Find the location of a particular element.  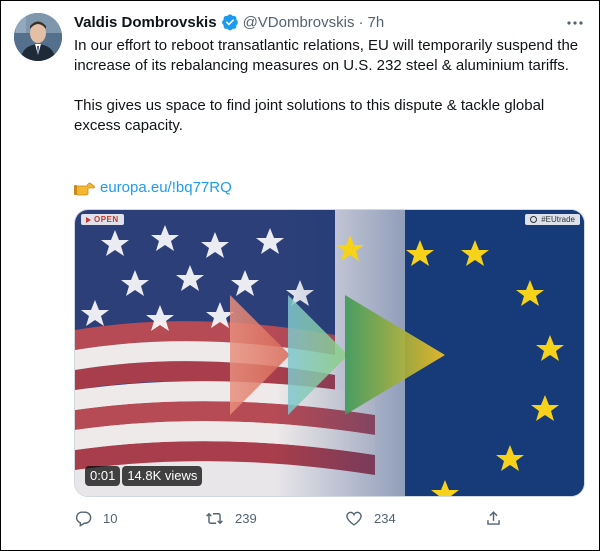

author-handle: @VDombrovskis is located at coordinates (299, 22).